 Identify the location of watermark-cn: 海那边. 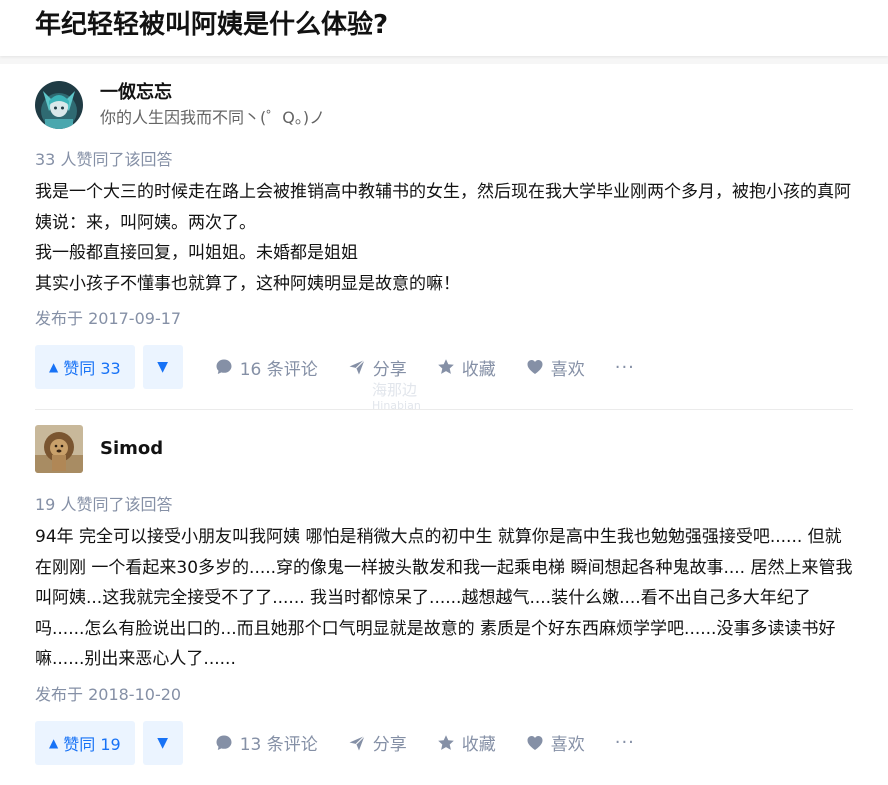
(395, 390).